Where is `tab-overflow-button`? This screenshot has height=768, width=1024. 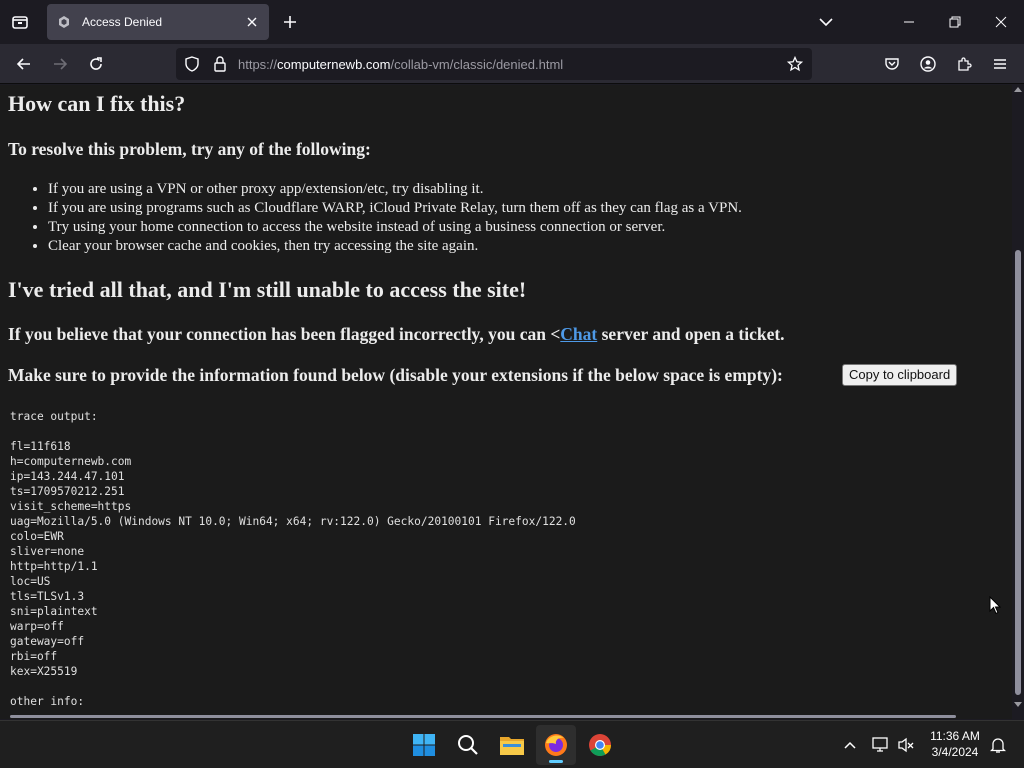
tab-overflow-button is located at coordinates (826, 22).